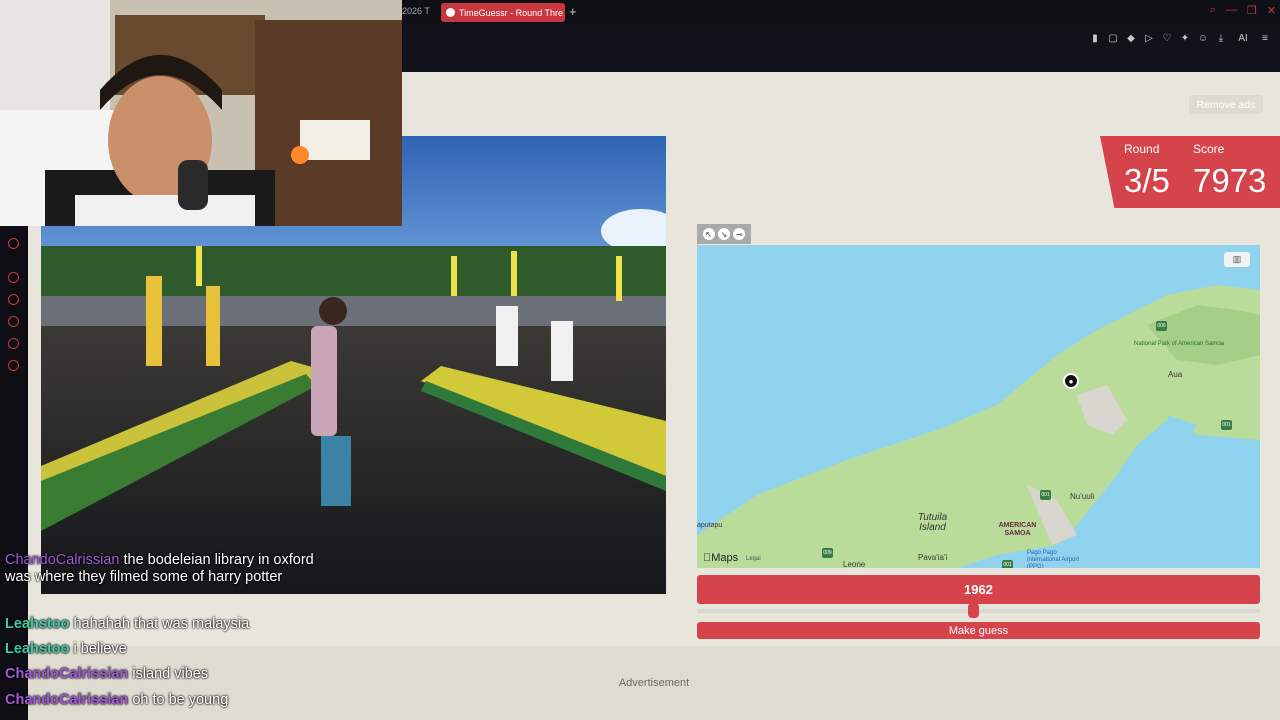 This screenshot has width=1280, height=720. I want to click on sidebar-settings-icon, so click(13, 365).